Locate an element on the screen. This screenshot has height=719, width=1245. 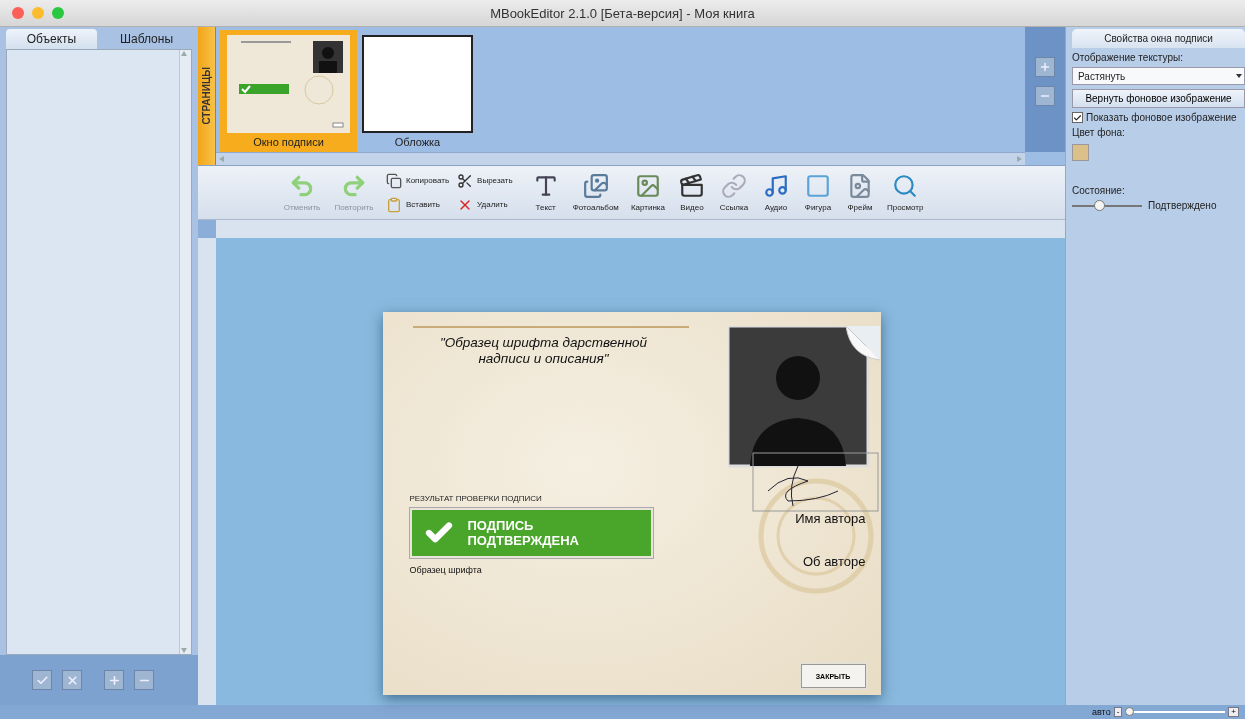
texture-label: Отображение текстуры: is located at coordinates (1128, 57).